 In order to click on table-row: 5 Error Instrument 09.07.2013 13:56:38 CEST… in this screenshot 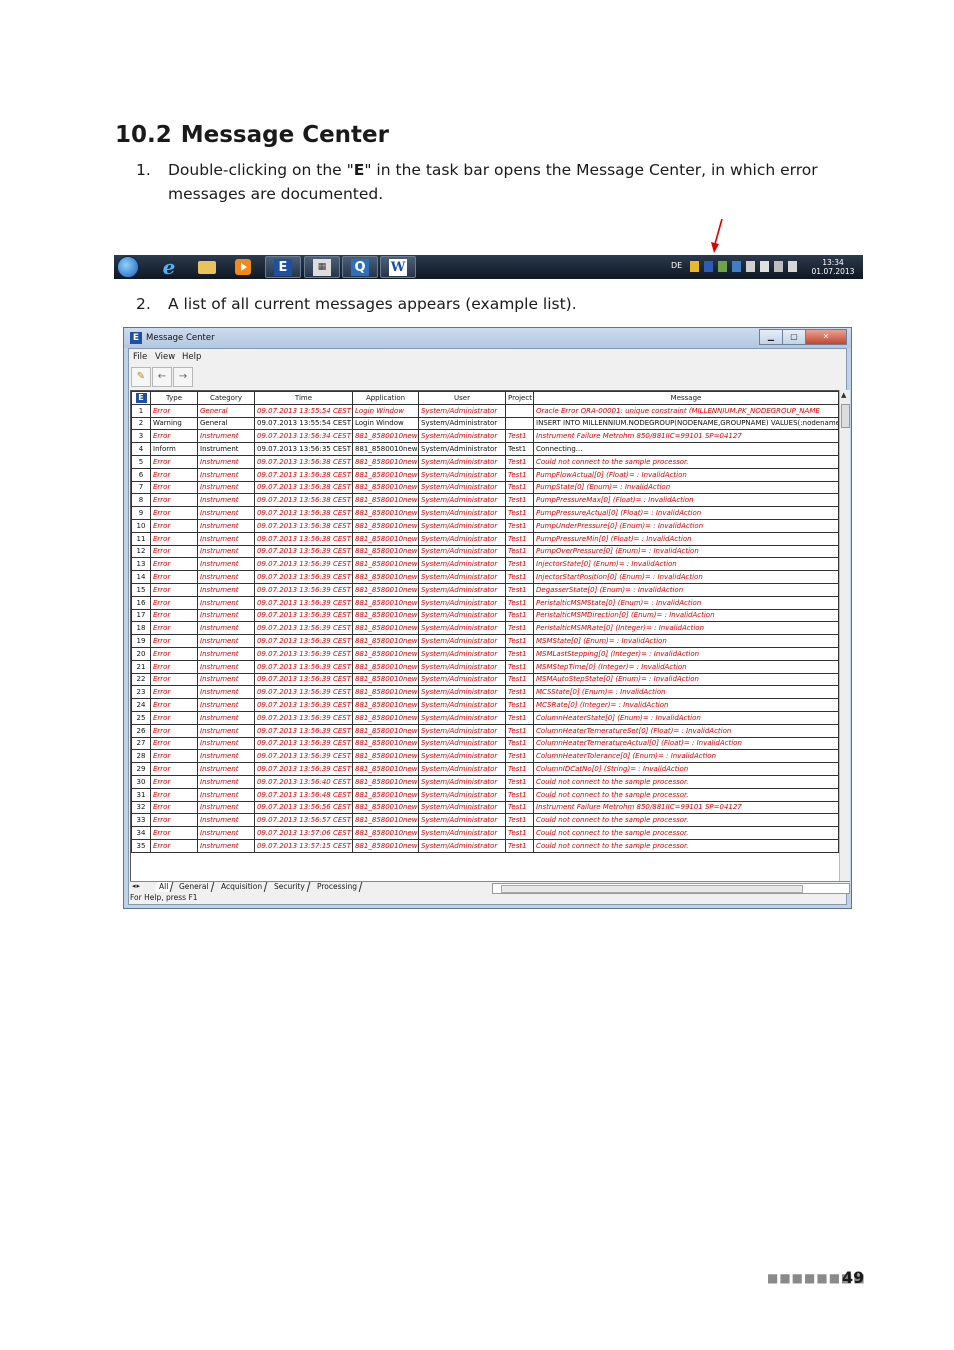, I will do `click(485, 461)`.